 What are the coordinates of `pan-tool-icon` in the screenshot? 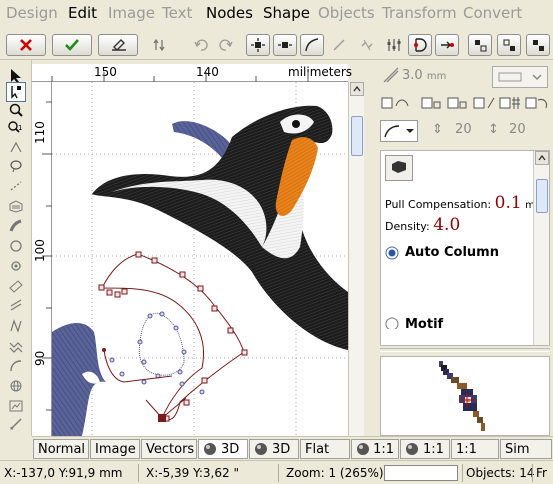 It's located at (16, 148).